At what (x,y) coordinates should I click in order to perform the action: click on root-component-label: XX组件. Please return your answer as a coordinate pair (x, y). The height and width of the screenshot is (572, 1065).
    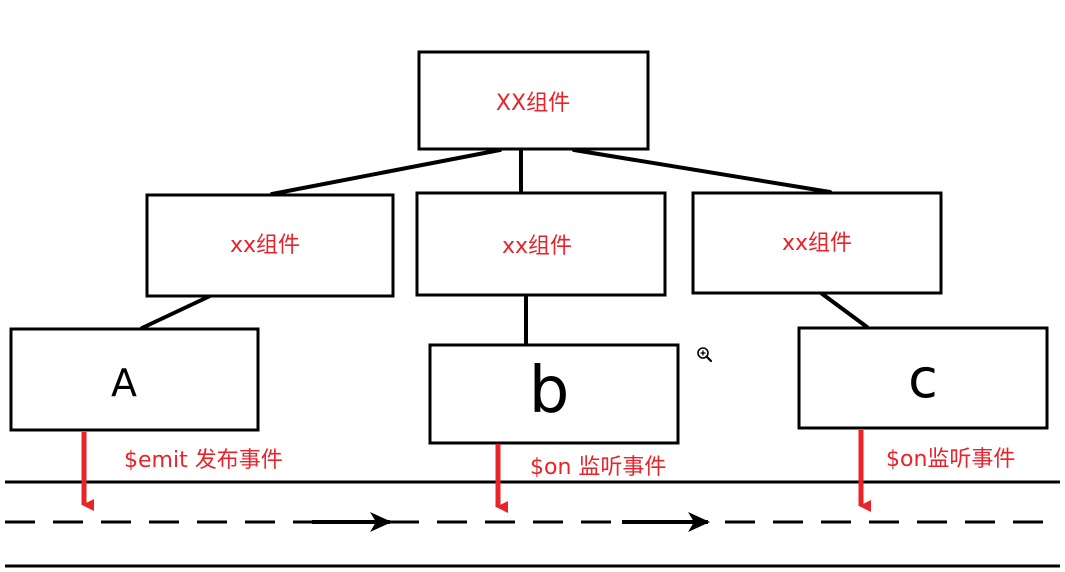
    Looking at the image, I should click on (533, 103).